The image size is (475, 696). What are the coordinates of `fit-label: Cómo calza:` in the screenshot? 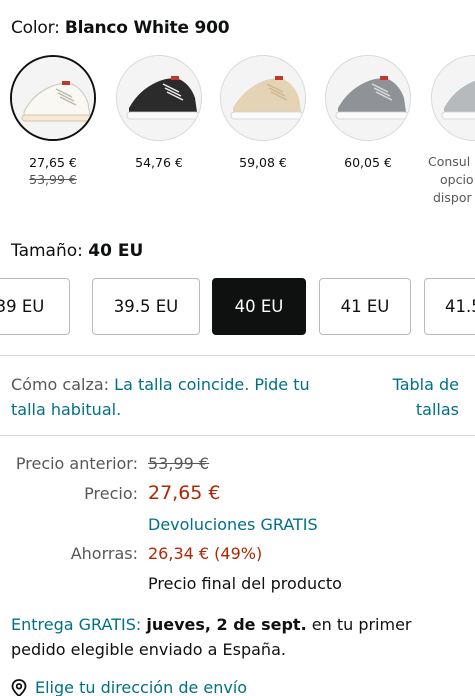 It's located at (60, 384).